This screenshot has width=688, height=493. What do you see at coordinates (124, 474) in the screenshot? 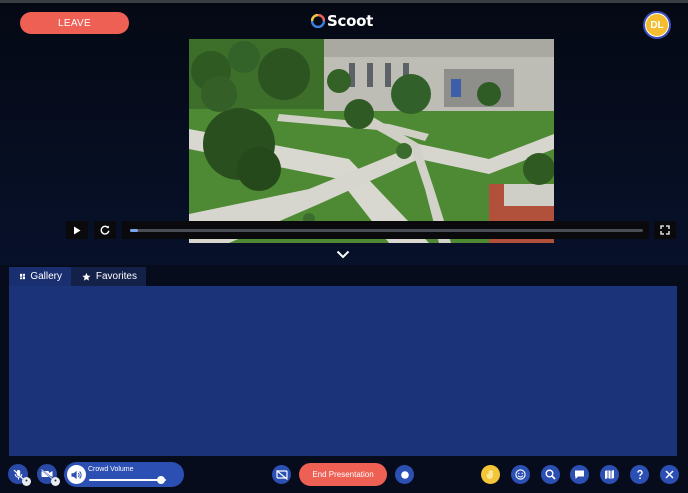
I see `crowd-volume-control: Crowd Volume` at bounding box center [124, 474].